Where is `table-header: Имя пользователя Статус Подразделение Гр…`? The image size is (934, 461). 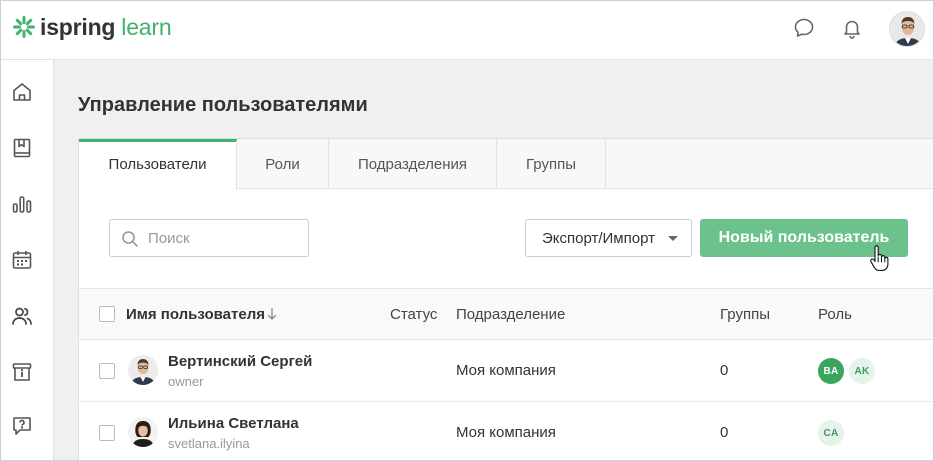 table-header: Имя пользователя Статус Подразделение Гр… is located at coordinates (506, 314).